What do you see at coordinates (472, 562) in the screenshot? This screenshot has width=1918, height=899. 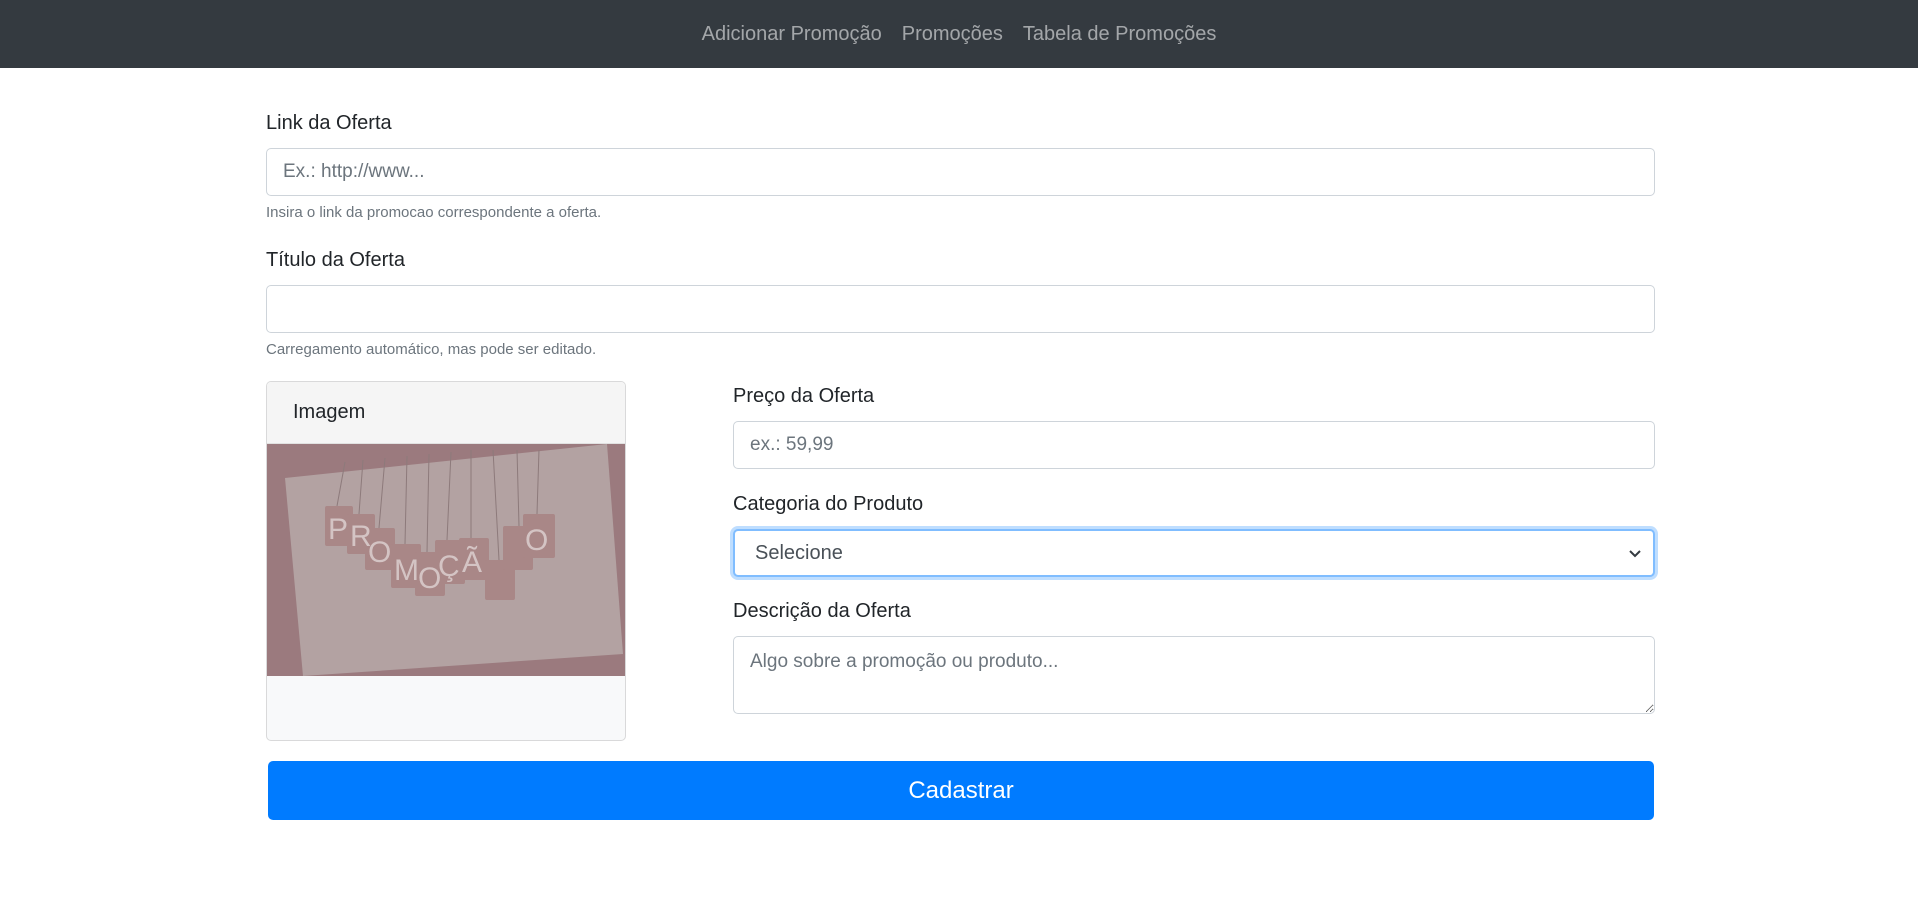 I see `svg-text: Ã` at bounding box center [472, 562].